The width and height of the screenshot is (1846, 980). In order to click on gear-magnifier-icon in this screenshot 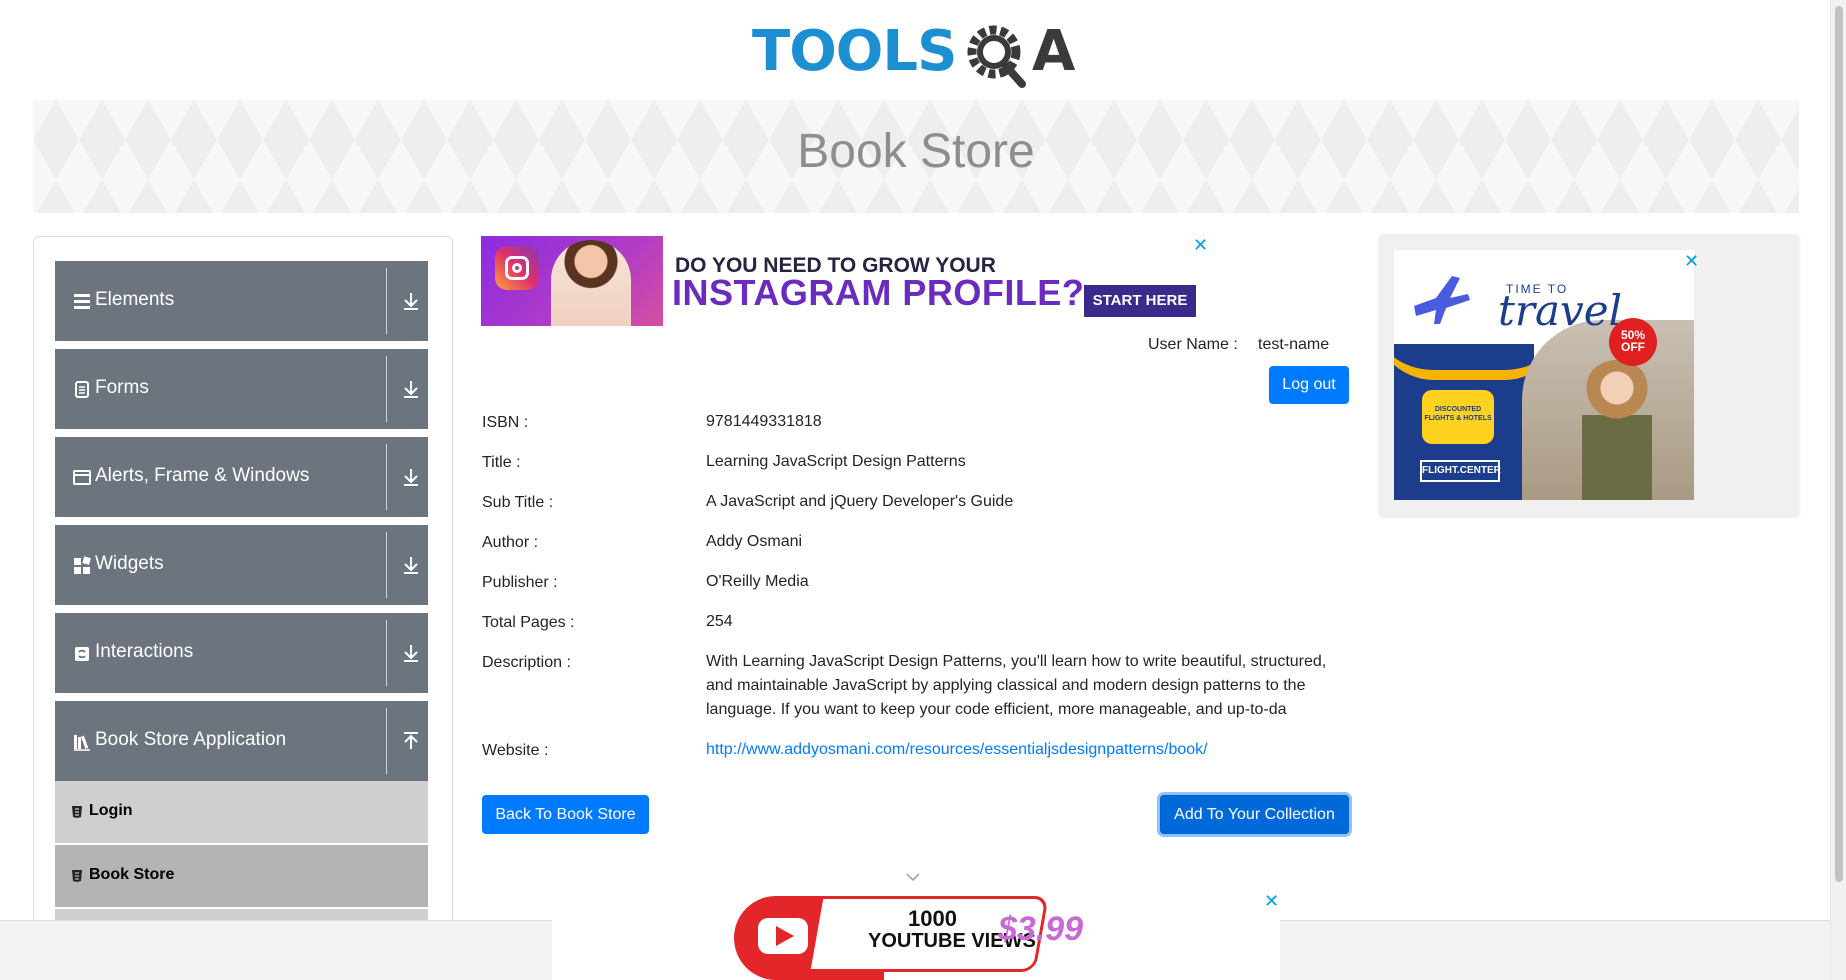, I will do `click(996, 56)`.